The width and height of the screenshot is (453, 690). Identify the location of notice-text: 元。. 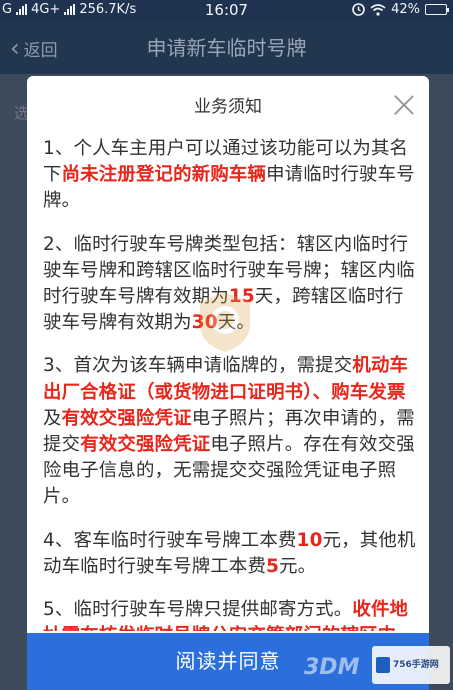
(298, 566).